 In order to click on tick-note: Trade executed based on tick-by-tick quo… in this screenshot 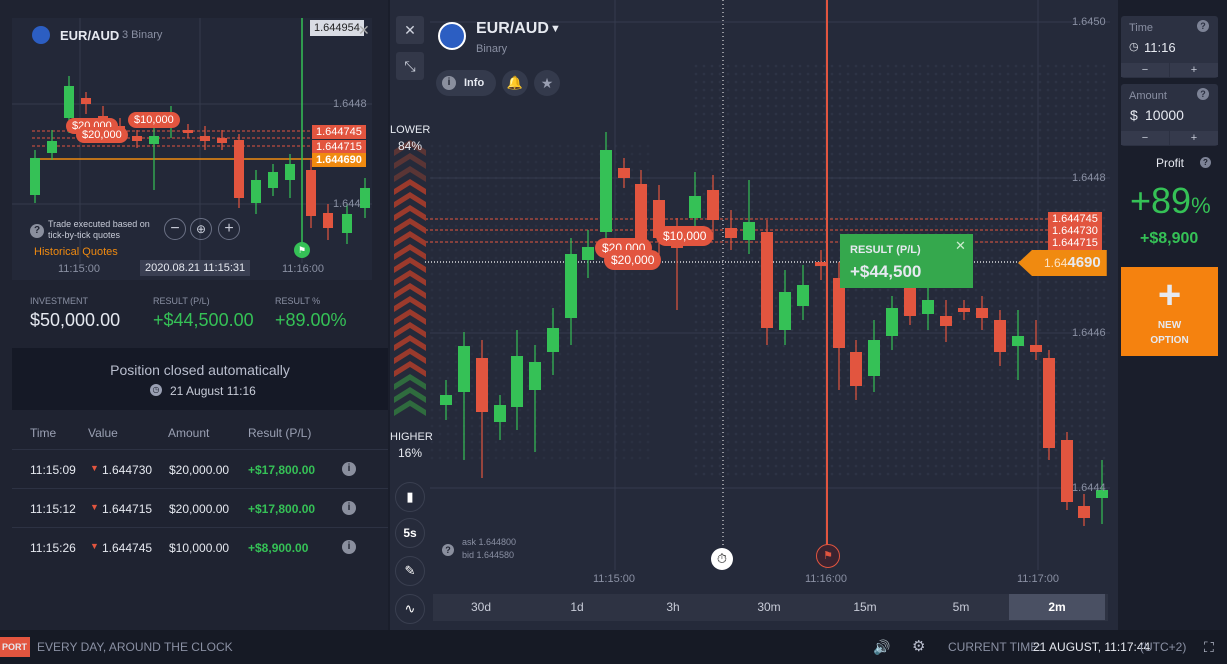, I will do `click(99, 229)`.